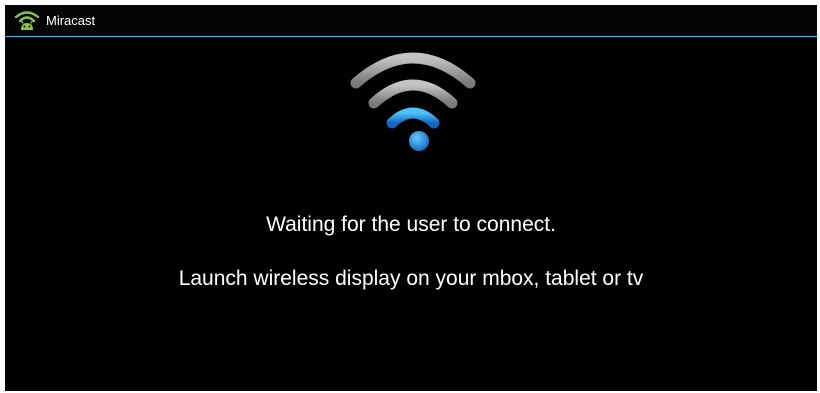 This screenshot has width=820, height=393. Describe the element at coordinates (27, 20) in the screenshot. I see `android-wifi-icon` at that location.